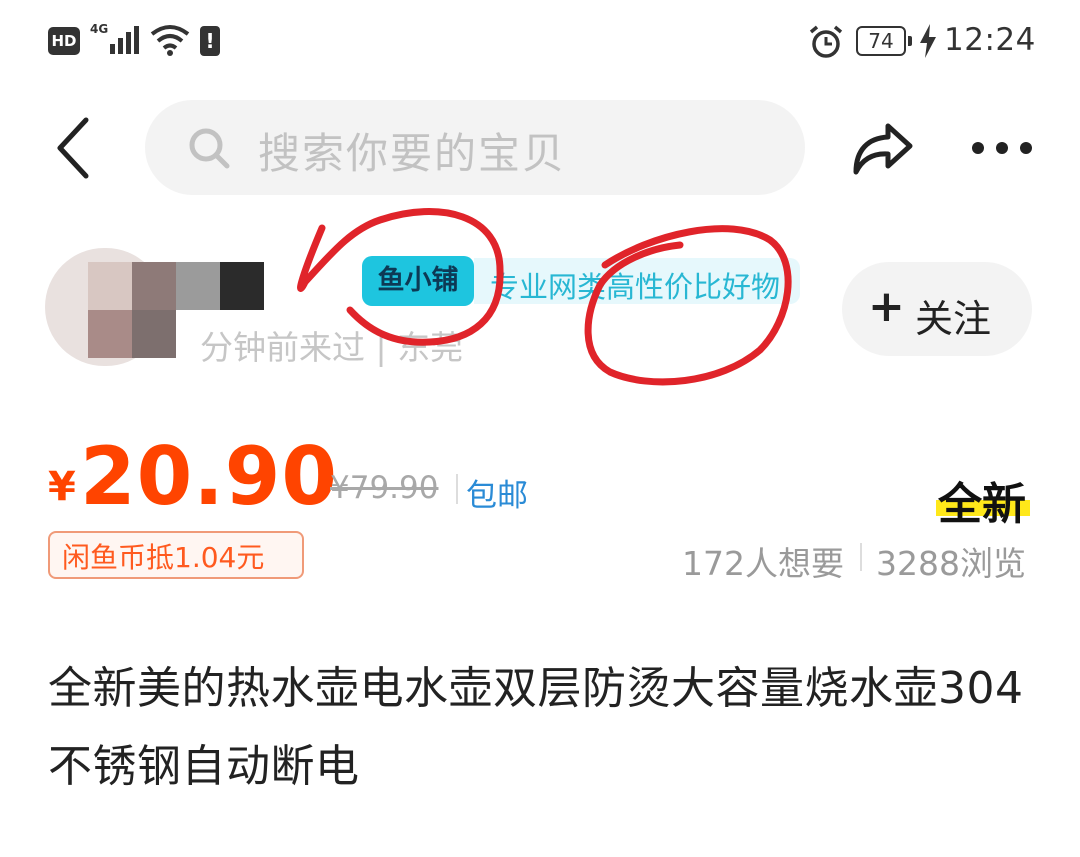 The width and height of the screenshot is (1080, 857). I want to click on shop-slogan: 专业网类高性价比好物, so click(635, 287).